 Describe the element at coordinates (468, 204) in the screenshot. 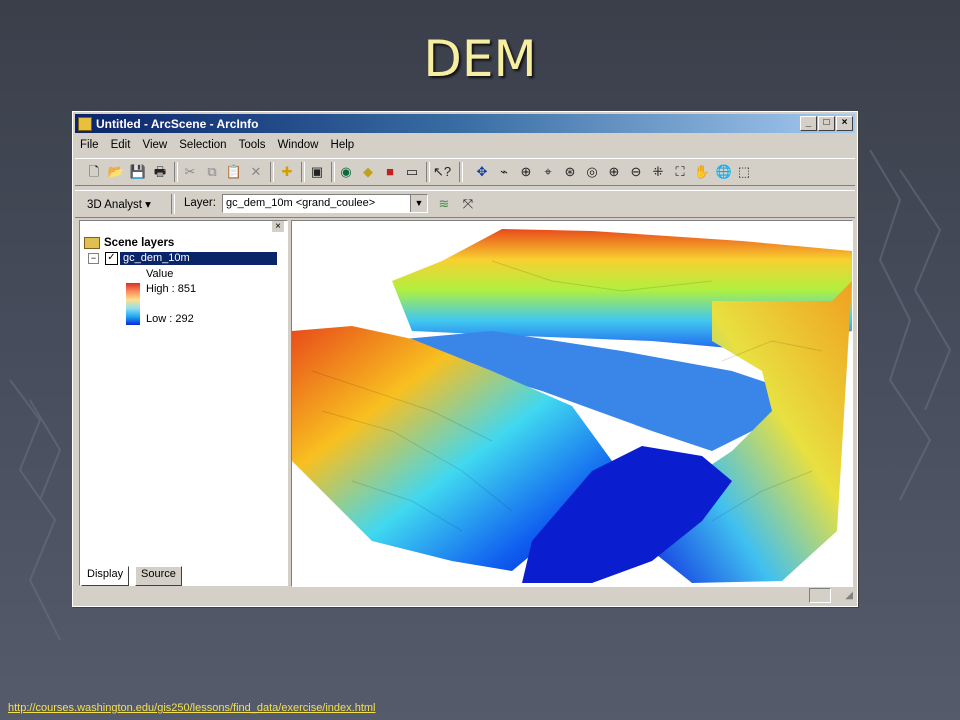

I see `line-of-sight-icon: ⤧` at that location.